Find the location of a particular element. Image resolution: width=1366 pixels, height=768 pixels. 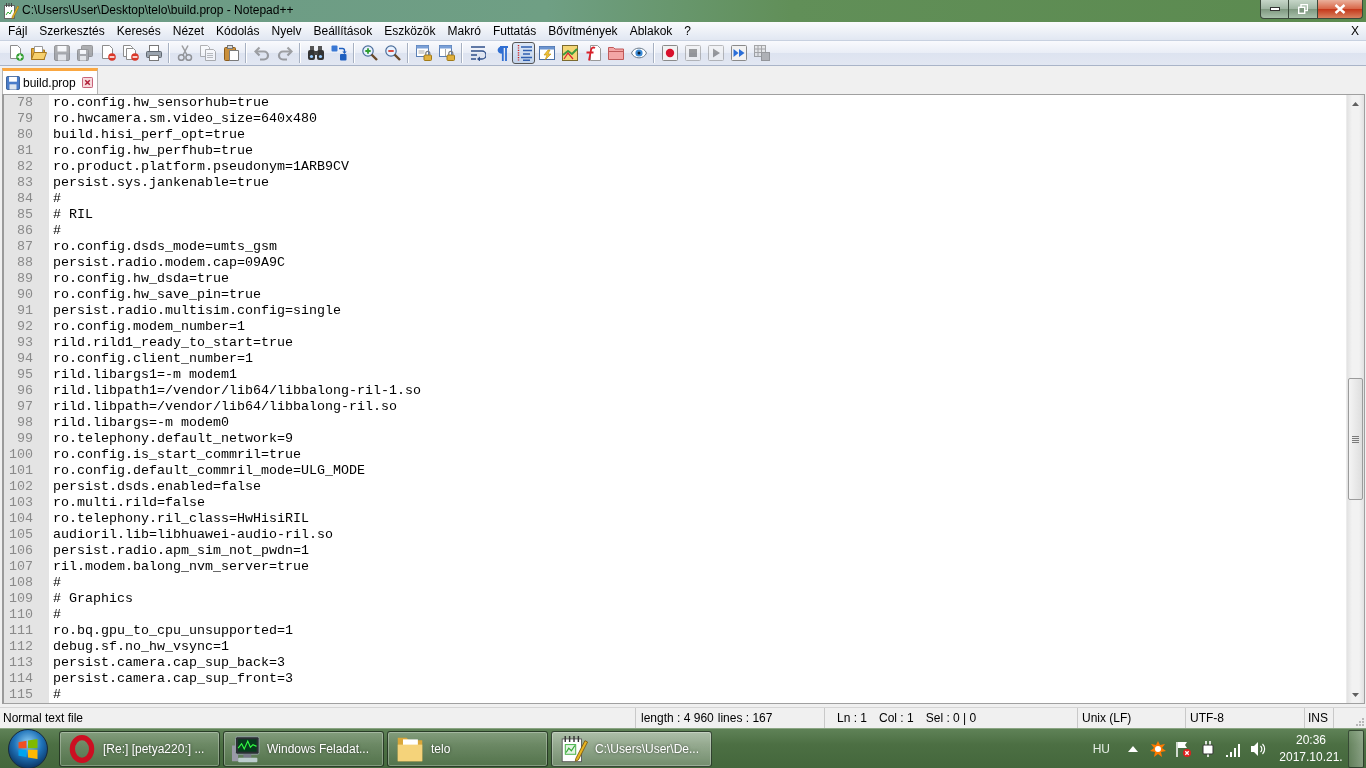

minimize-icon is located at coordinates (1274, 9).